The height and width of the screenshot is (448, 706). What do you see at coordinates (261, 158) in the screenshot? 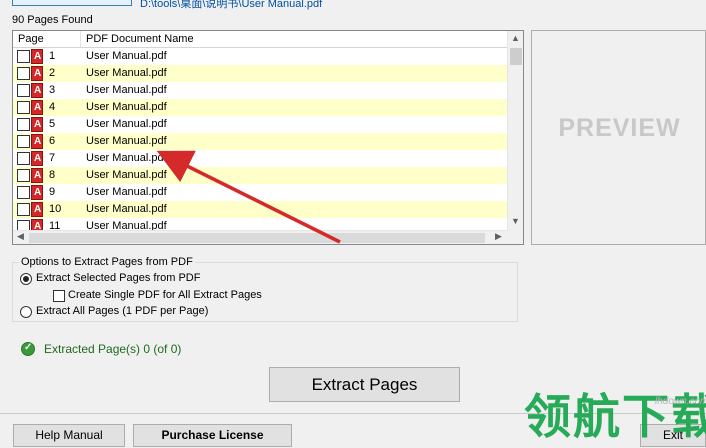
I see `table-row: 7 User Manual.pdf` at bounding box center [261, 158].